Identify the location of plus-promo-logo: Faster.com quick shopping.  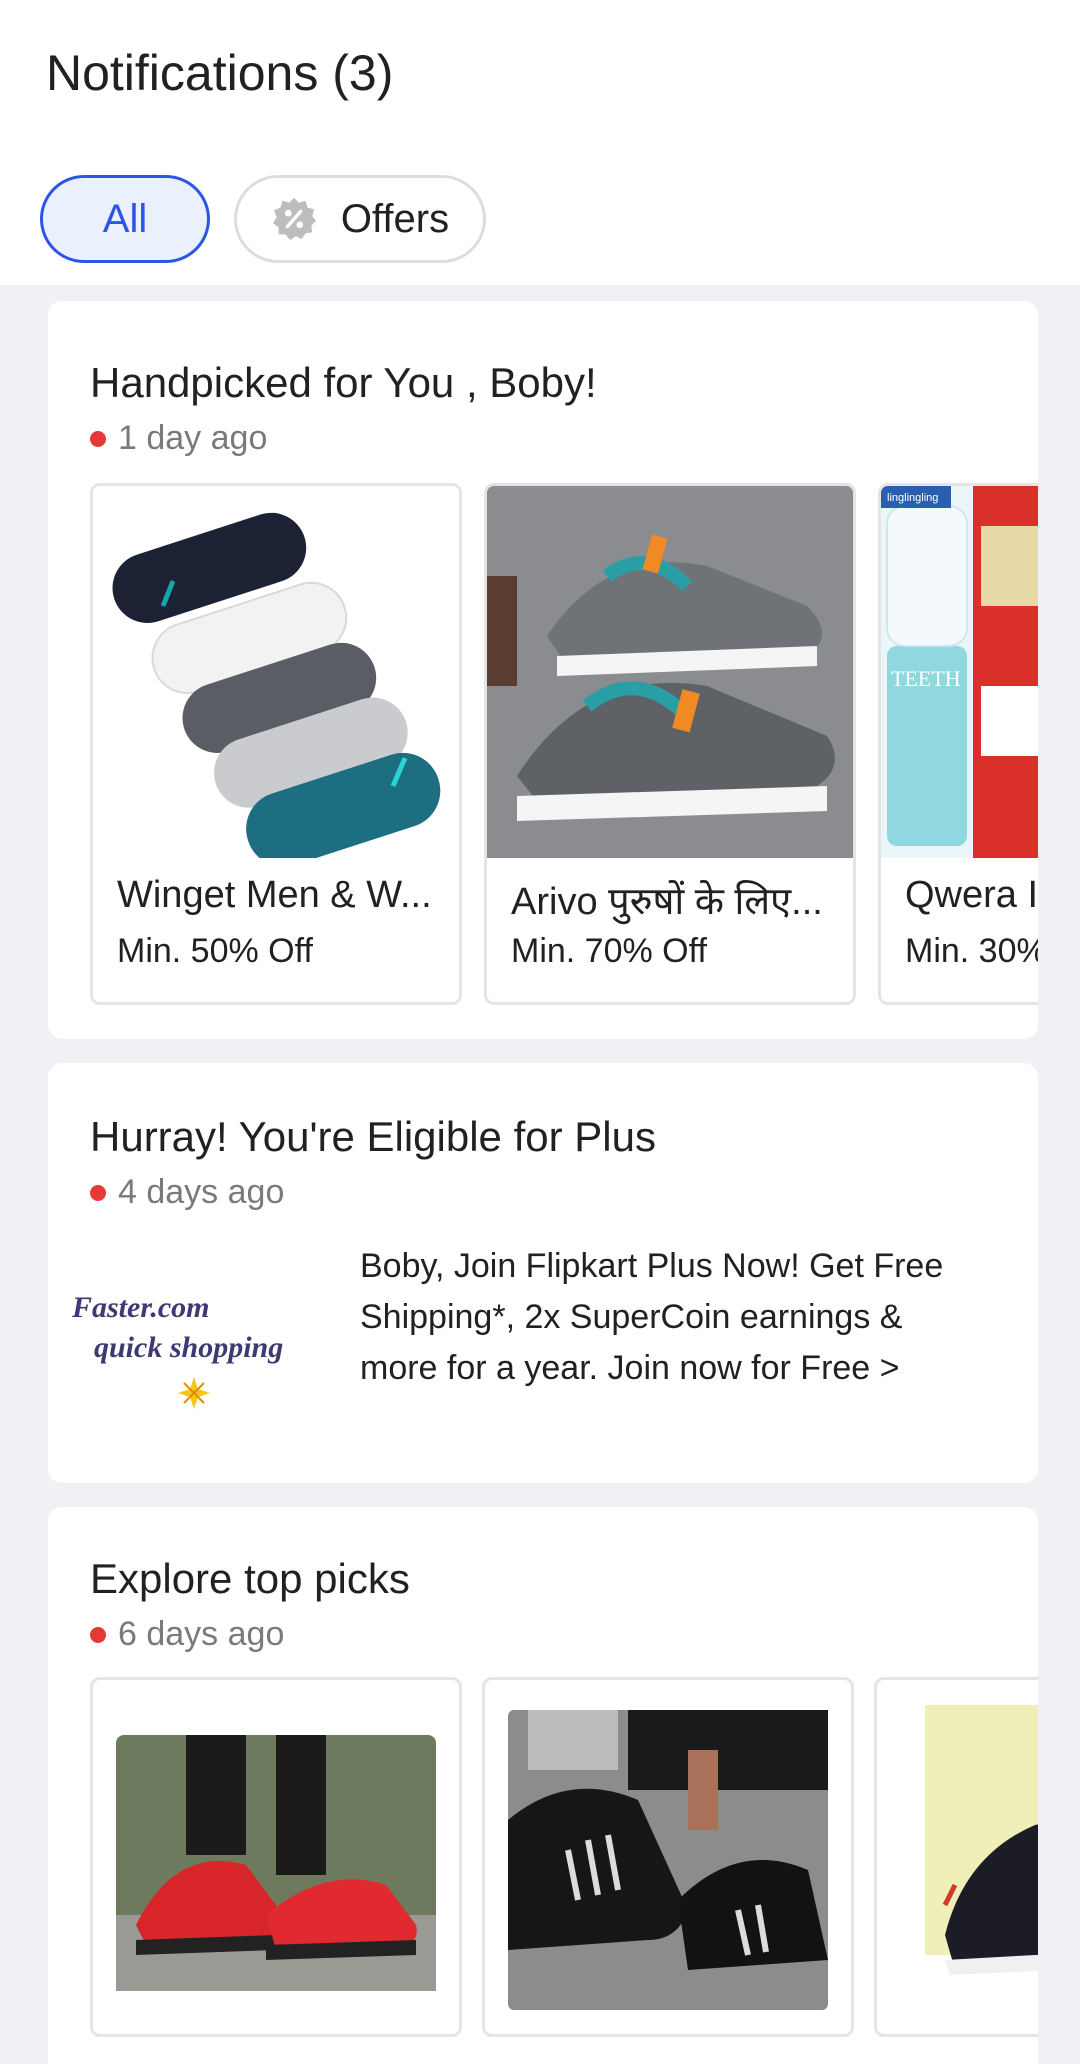
(177, 1350).